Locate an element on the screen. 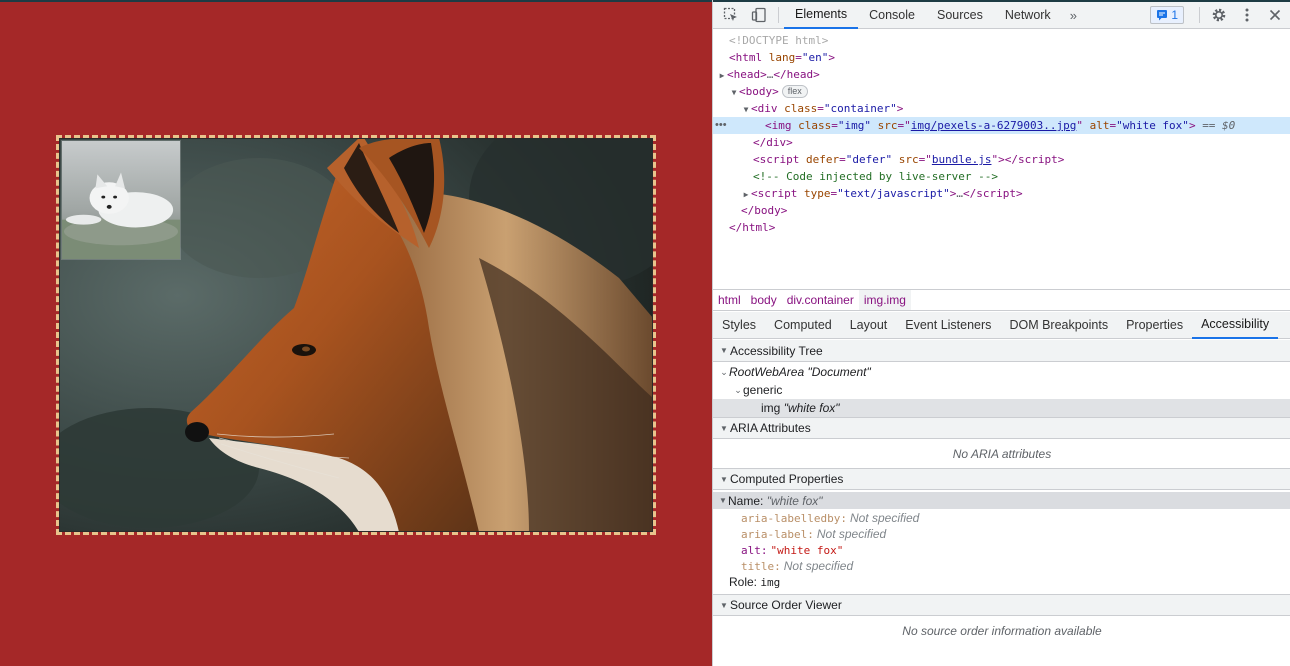 This screenshot has width=1290, height=666. a11y-node-root: ⌄ RootWebArea "Document" is located at coordinates (1001, 372).